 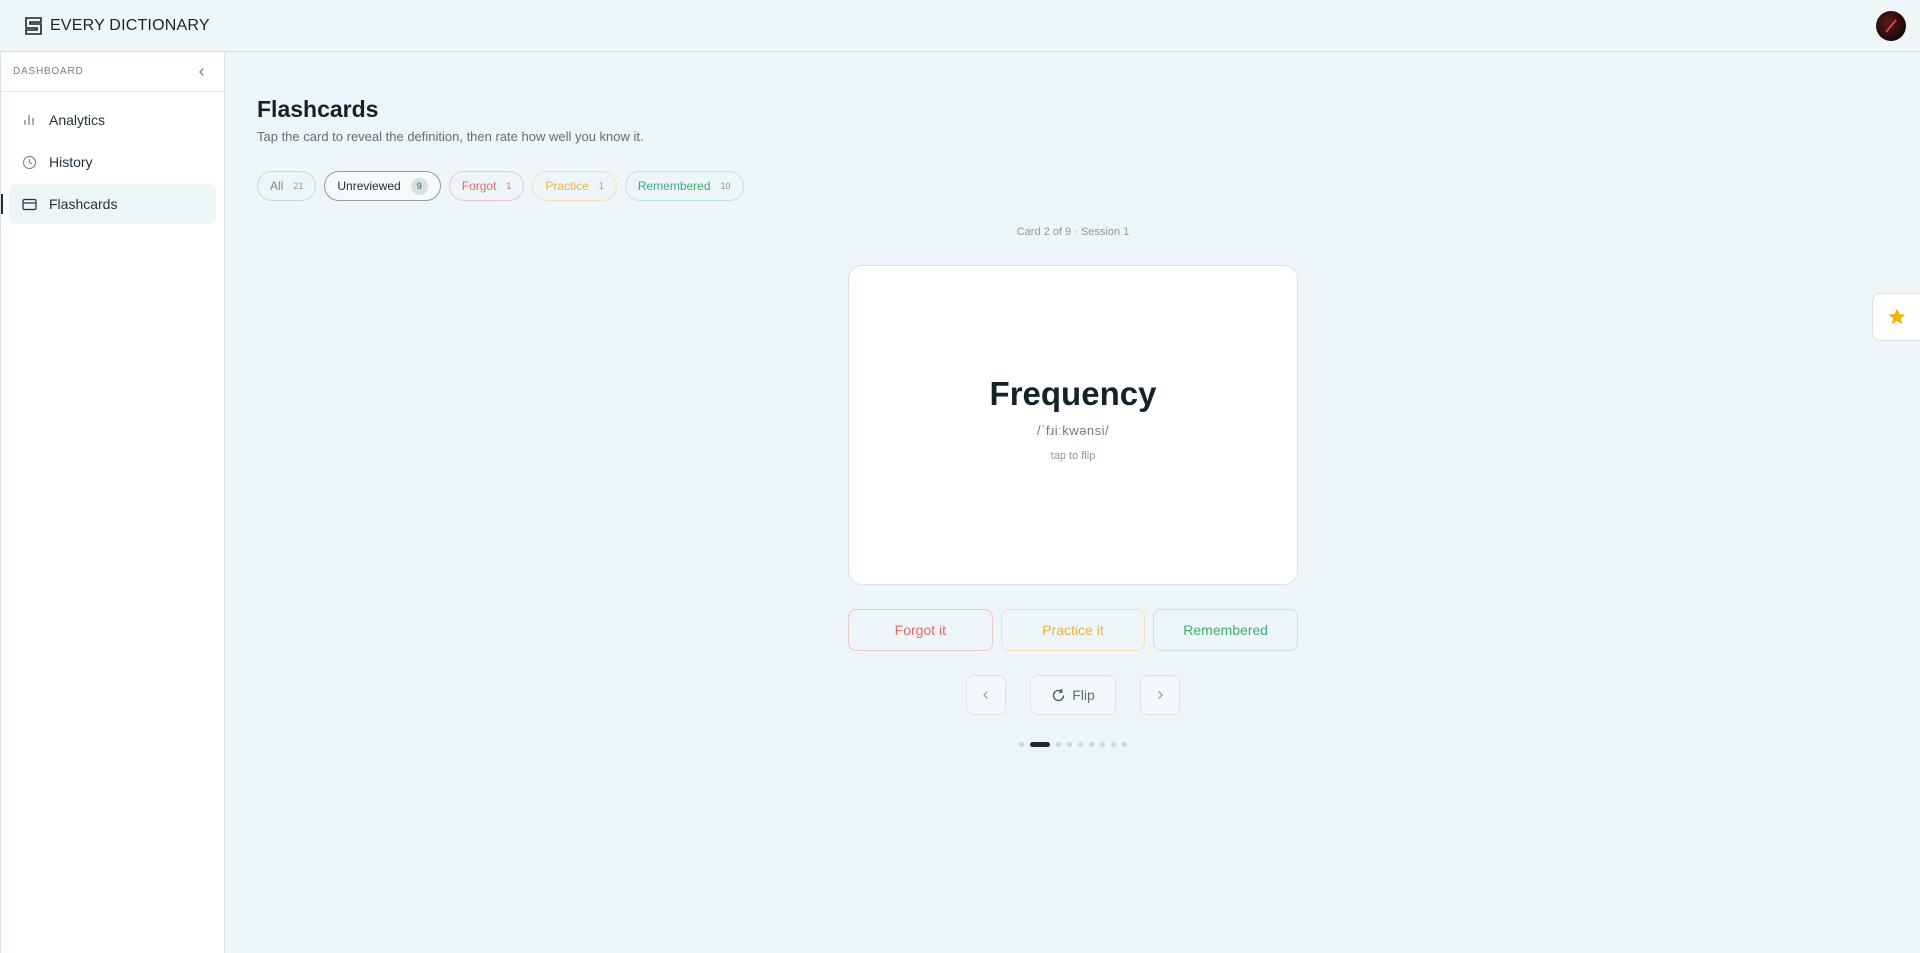 What do you see at coordinates (112, 502) in the screenshot?
I see `sidebar: DASHBOARD Analytics History Flashcards` at bounding box center [112, 502].